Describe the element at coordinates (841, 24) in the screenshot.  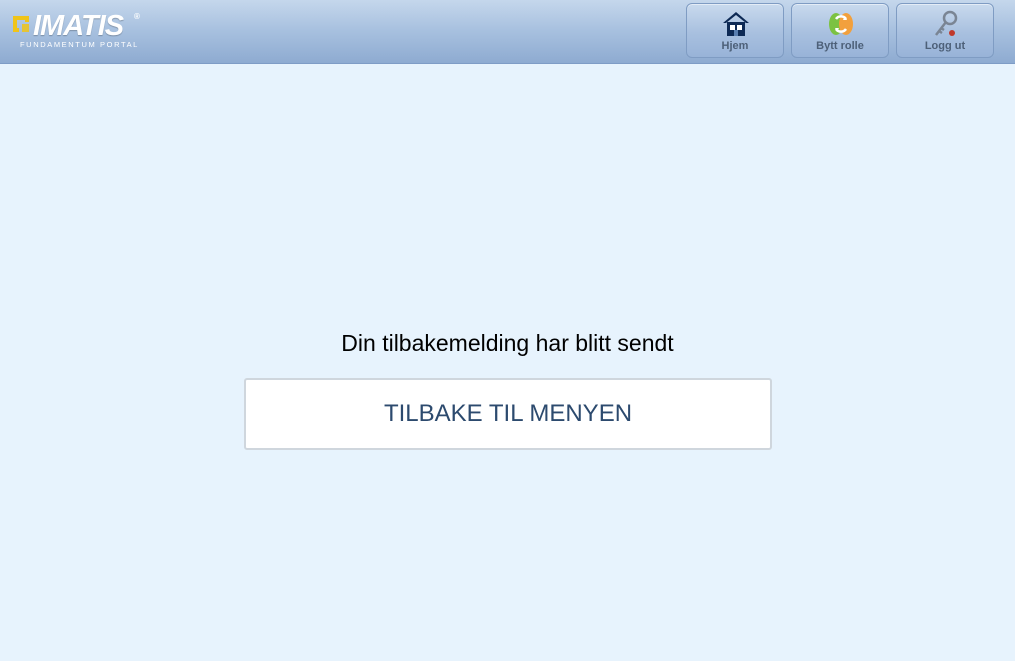
I see `switch-role-icon` at that location.